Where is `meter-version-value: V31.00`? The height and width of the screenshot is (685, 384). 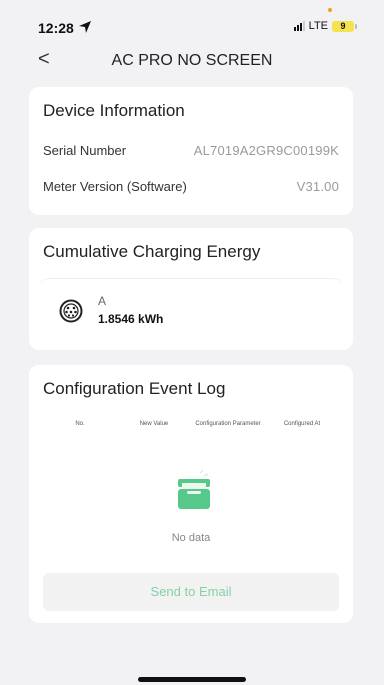
meter-version-value: V31.00 is located at coordinates (317, 186).